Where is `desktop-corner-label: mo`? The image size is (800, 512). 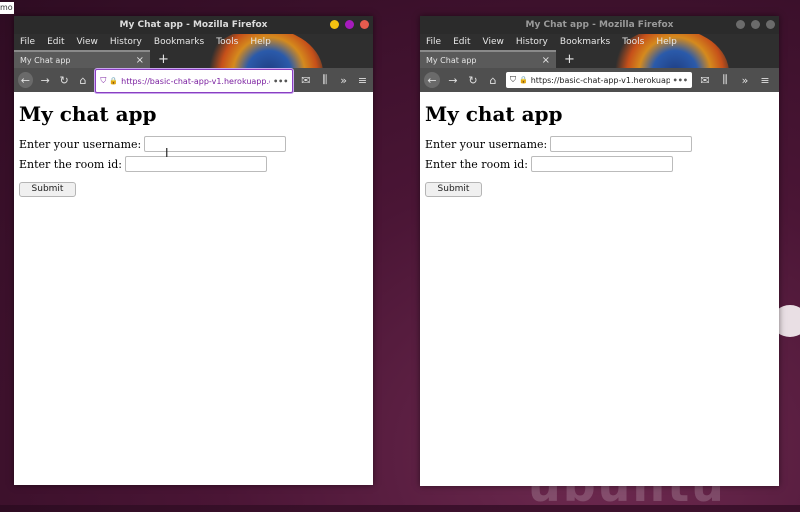
desktop-corner-label: mo is located at coordinates (7, 8).